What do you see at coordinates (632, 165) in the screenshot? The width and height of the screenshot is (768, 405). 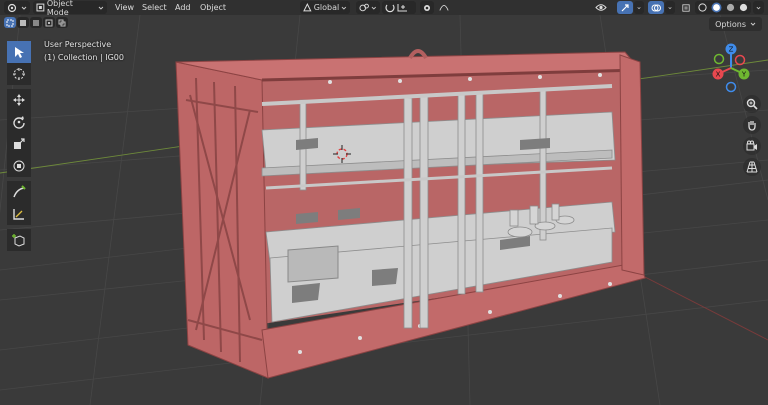 I see `container-right-post` at bounding box center [632, 165].